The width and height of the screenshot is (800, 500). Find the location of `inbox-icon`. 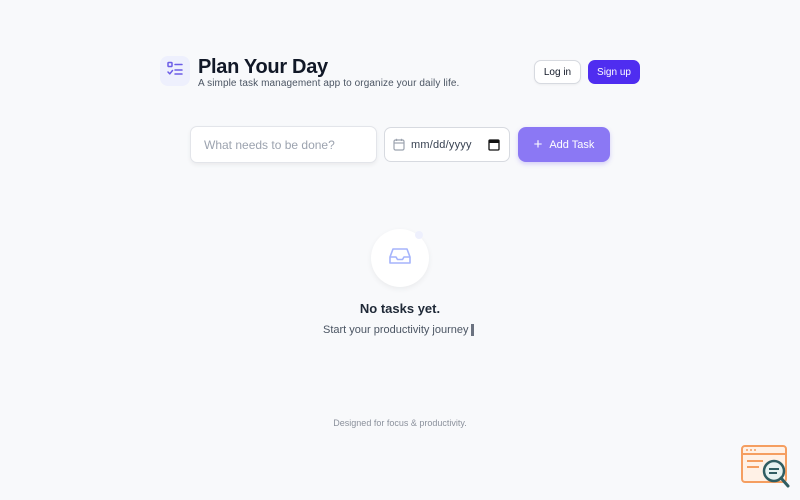

inbox-icon is located at coordinates (400, 258).